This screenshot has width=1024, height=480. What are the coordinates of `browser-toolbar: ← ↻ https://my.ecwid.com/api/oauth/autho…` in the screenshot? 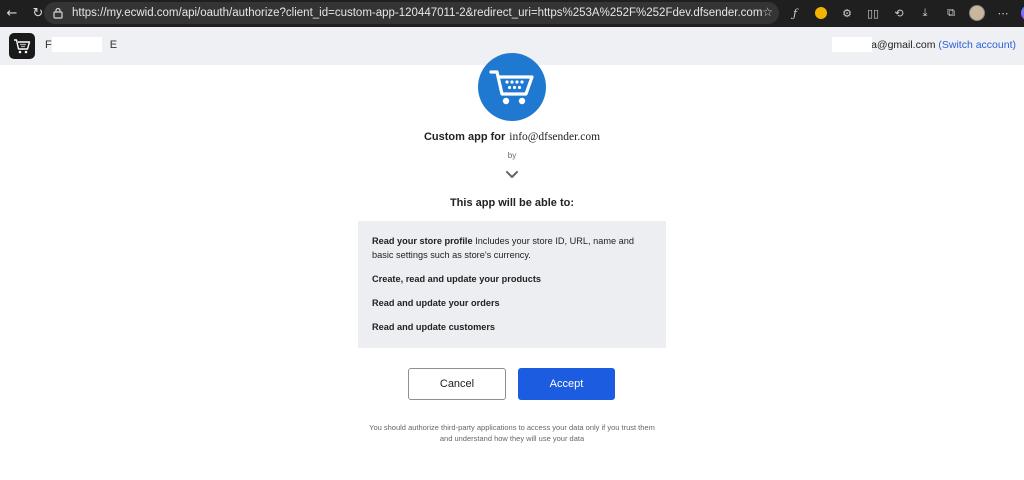 It's located at (512, 13).